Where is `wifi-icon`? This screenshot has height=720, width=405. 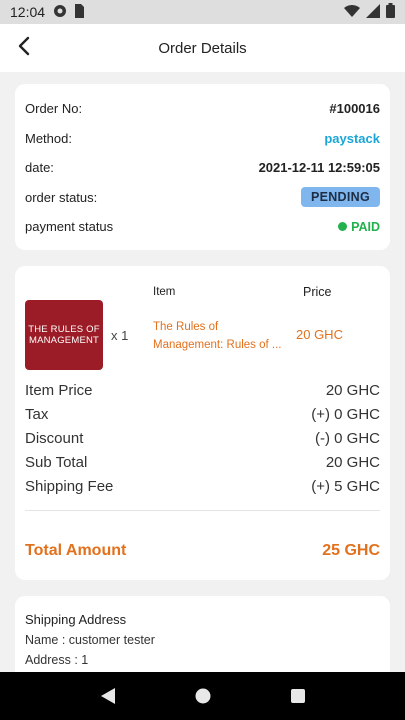
wifi-icon is located at coordinates (352, 12).